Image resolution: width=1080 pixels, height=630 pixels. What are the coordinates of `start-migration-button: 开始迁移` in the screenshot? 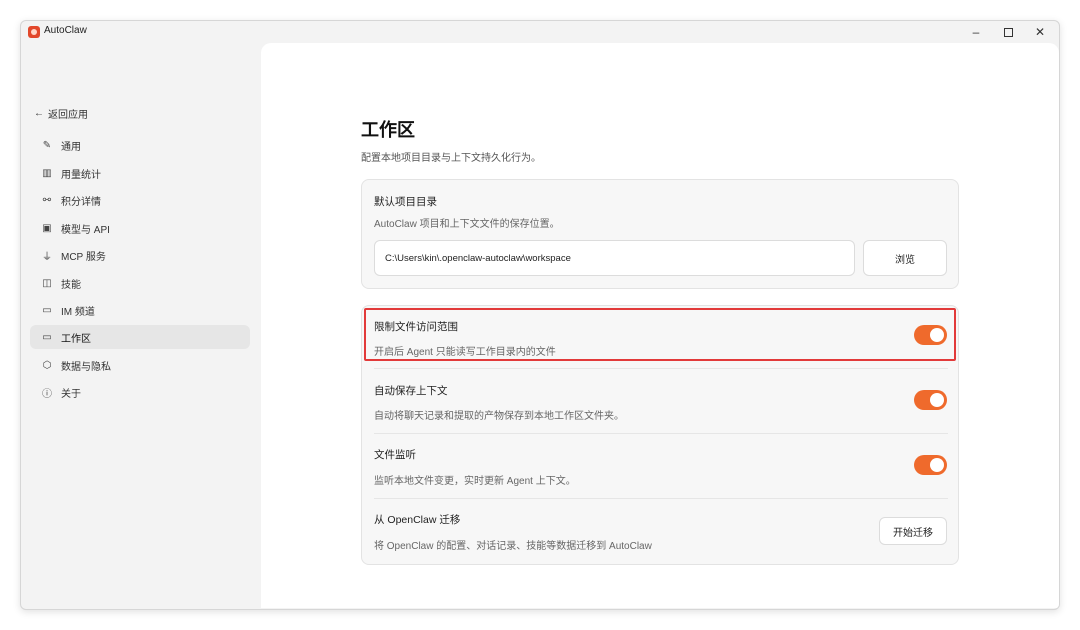 It's located at (913, 531).